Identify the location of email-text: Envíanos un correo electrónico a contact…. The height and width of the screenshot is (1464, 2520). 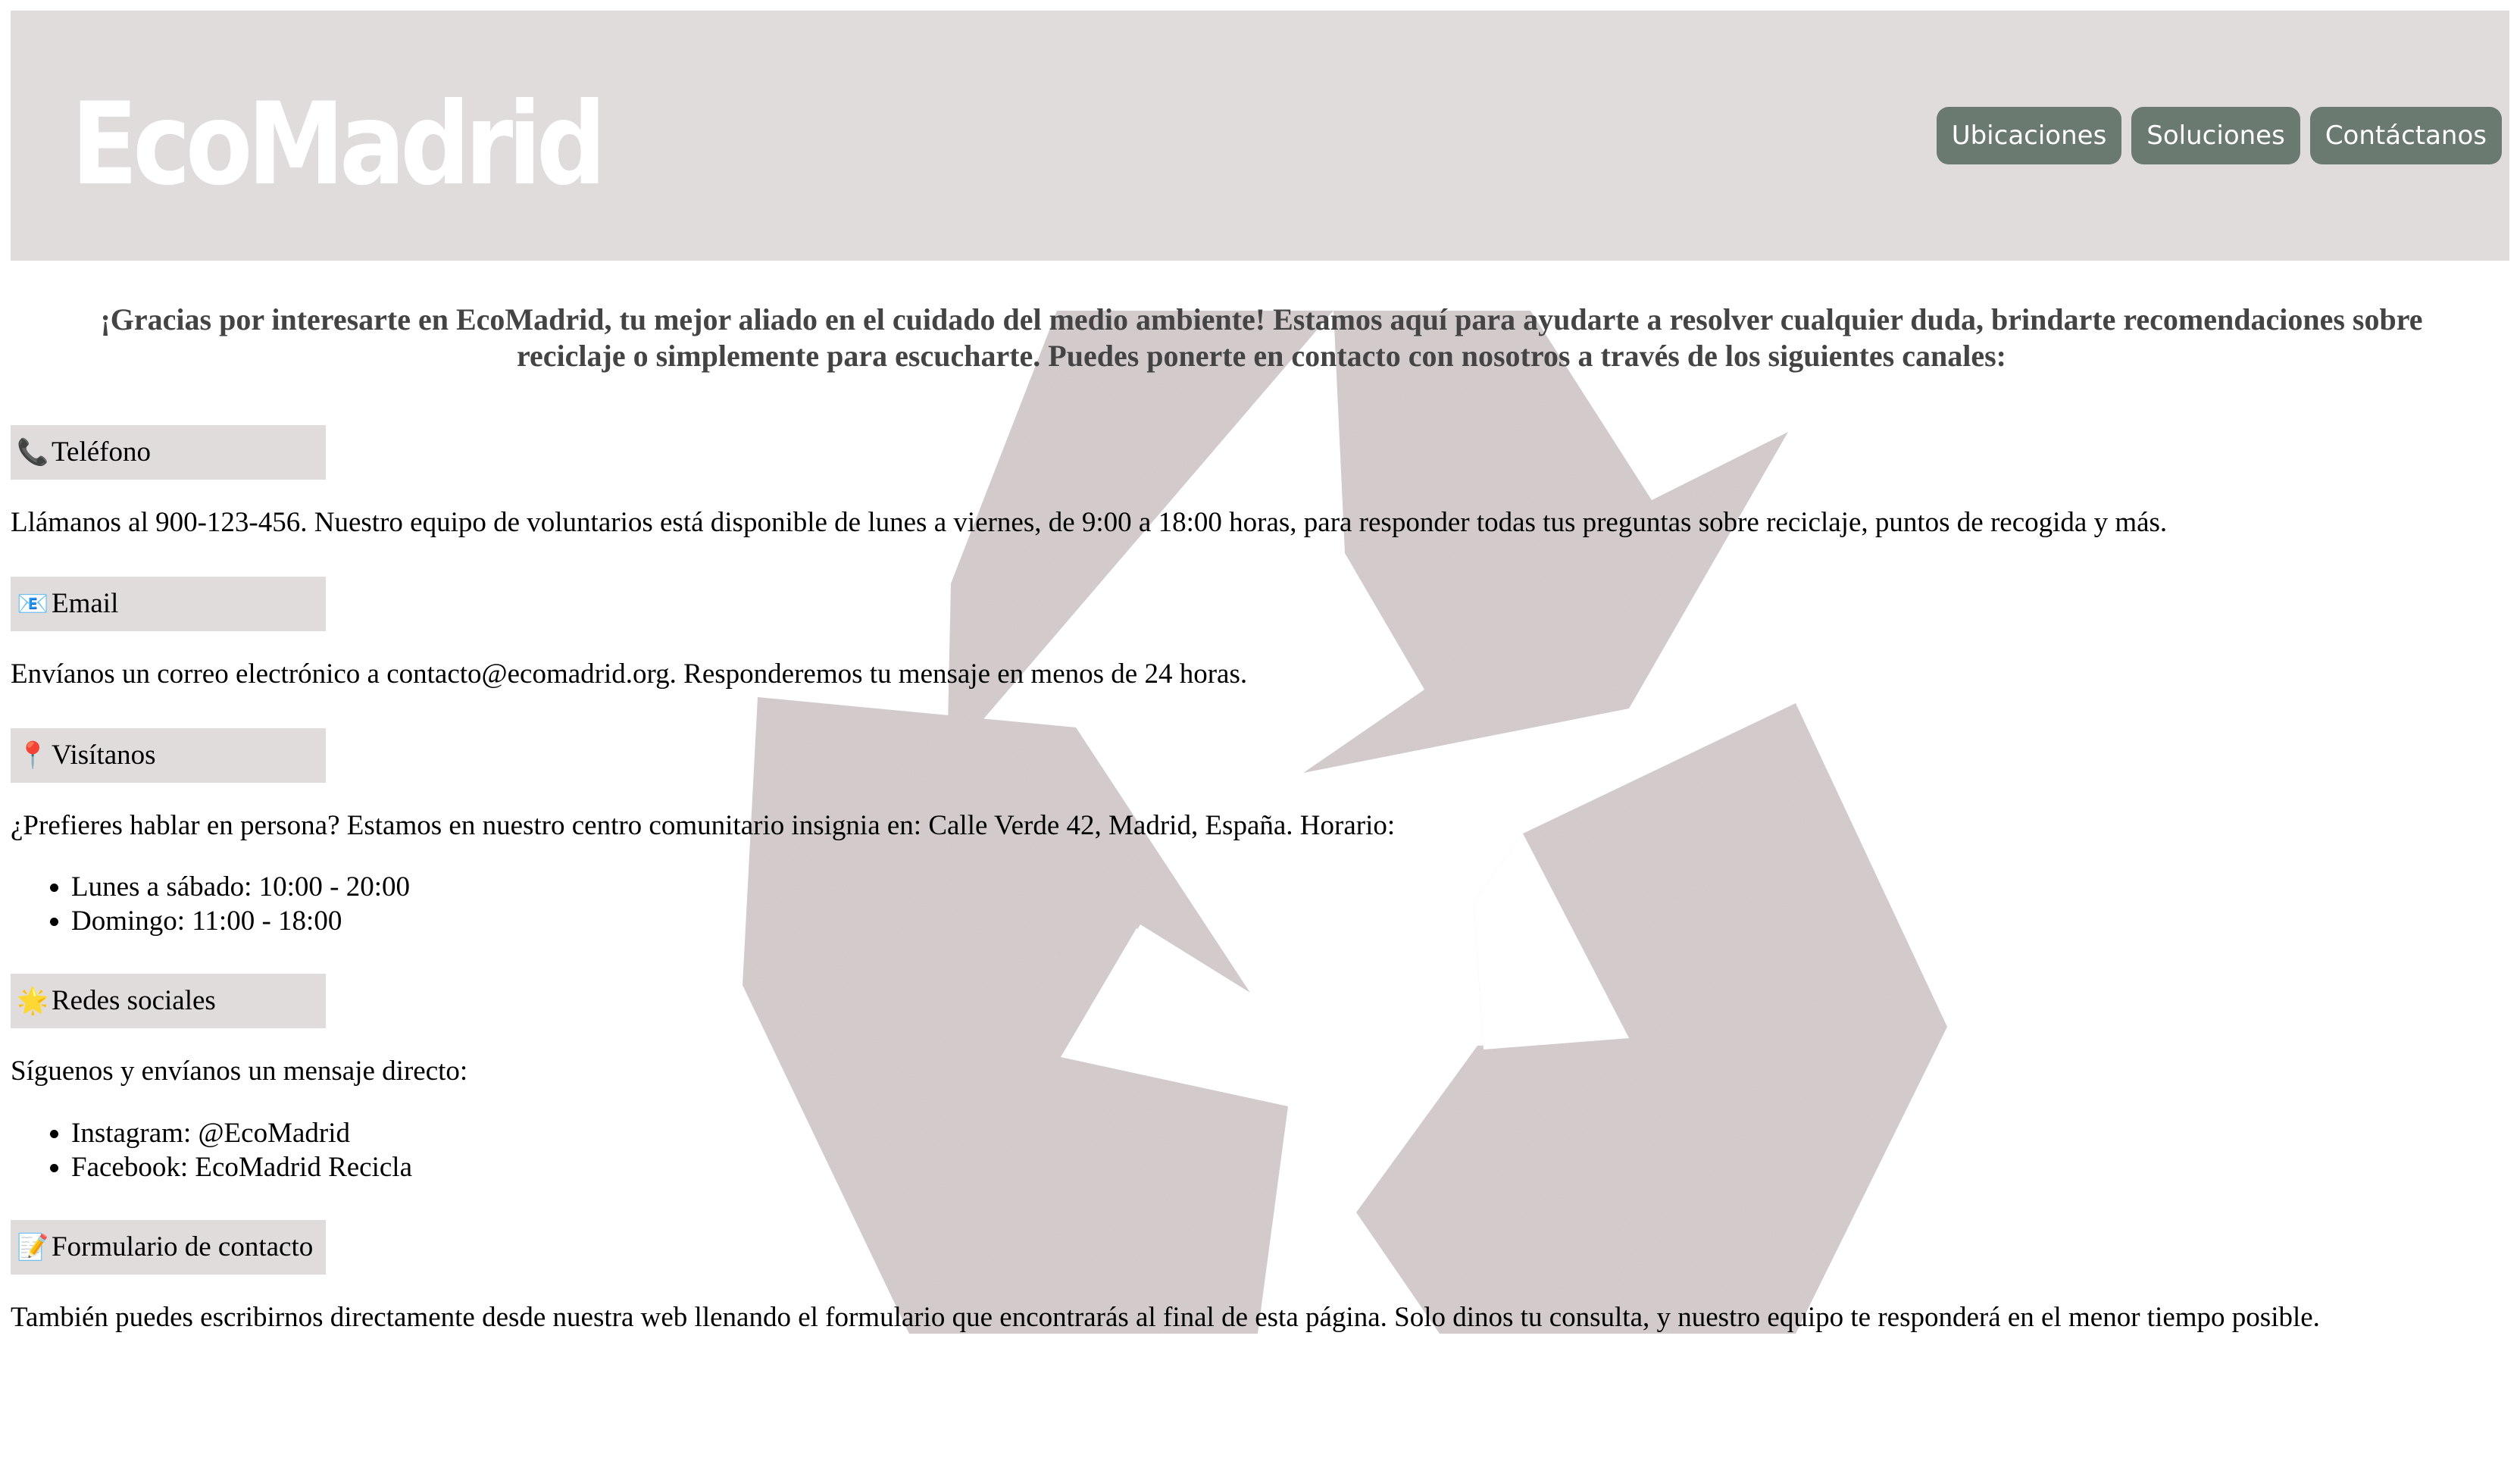
(629, 674).